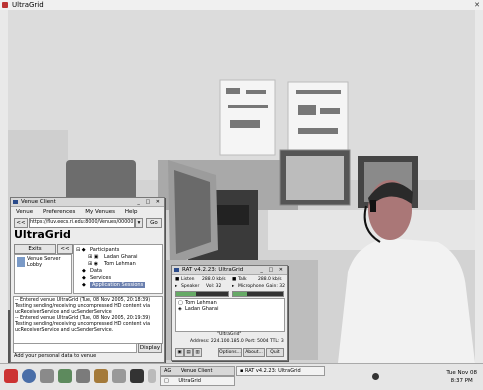  What do you see at coordinates (87, 202) in the screenshot?
I see `venue-client-titlebar: Venue Client _ □ ✕` at bounding box center [87, 202].